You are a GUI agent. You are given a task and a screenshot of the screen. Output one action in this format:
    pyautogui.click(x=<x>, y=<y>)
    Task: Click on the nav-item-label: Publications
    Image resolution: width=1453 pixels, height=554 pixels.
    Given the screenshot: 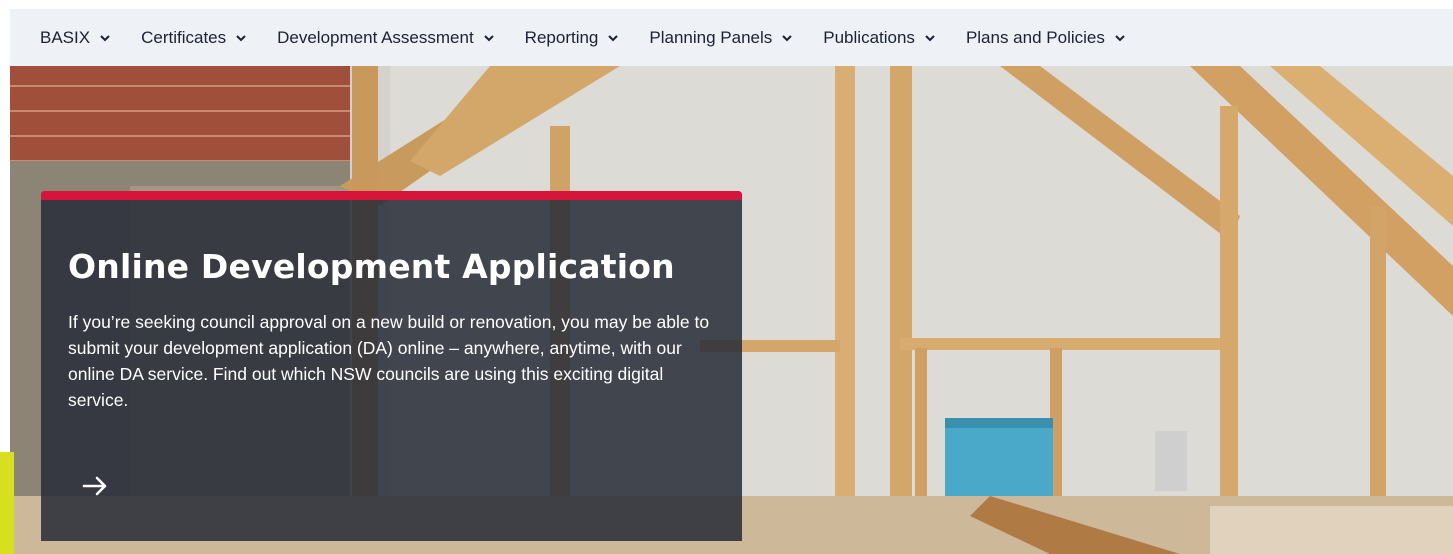 What is the action you would take?
    pyautogui.click(x=869, y=37)
    